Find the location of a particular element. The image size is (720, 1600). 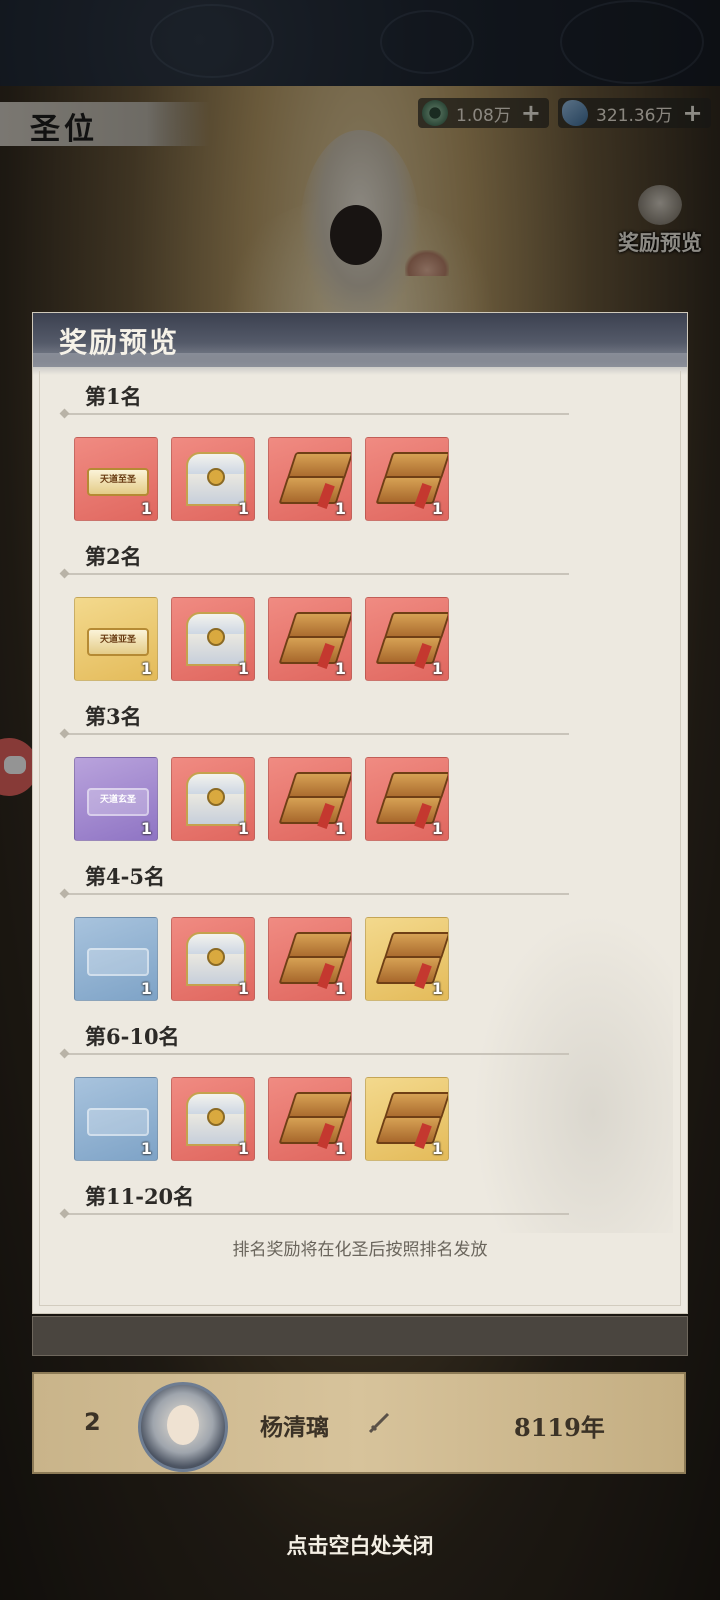

reward-item-token: 天道玄圣 1 is located at coordinates (116, 799).